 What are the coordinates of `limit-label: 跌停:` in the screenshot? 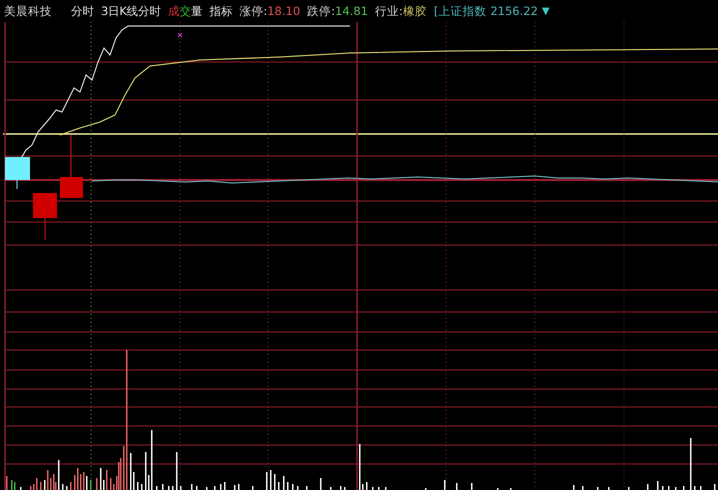 It's located at (321, 11).